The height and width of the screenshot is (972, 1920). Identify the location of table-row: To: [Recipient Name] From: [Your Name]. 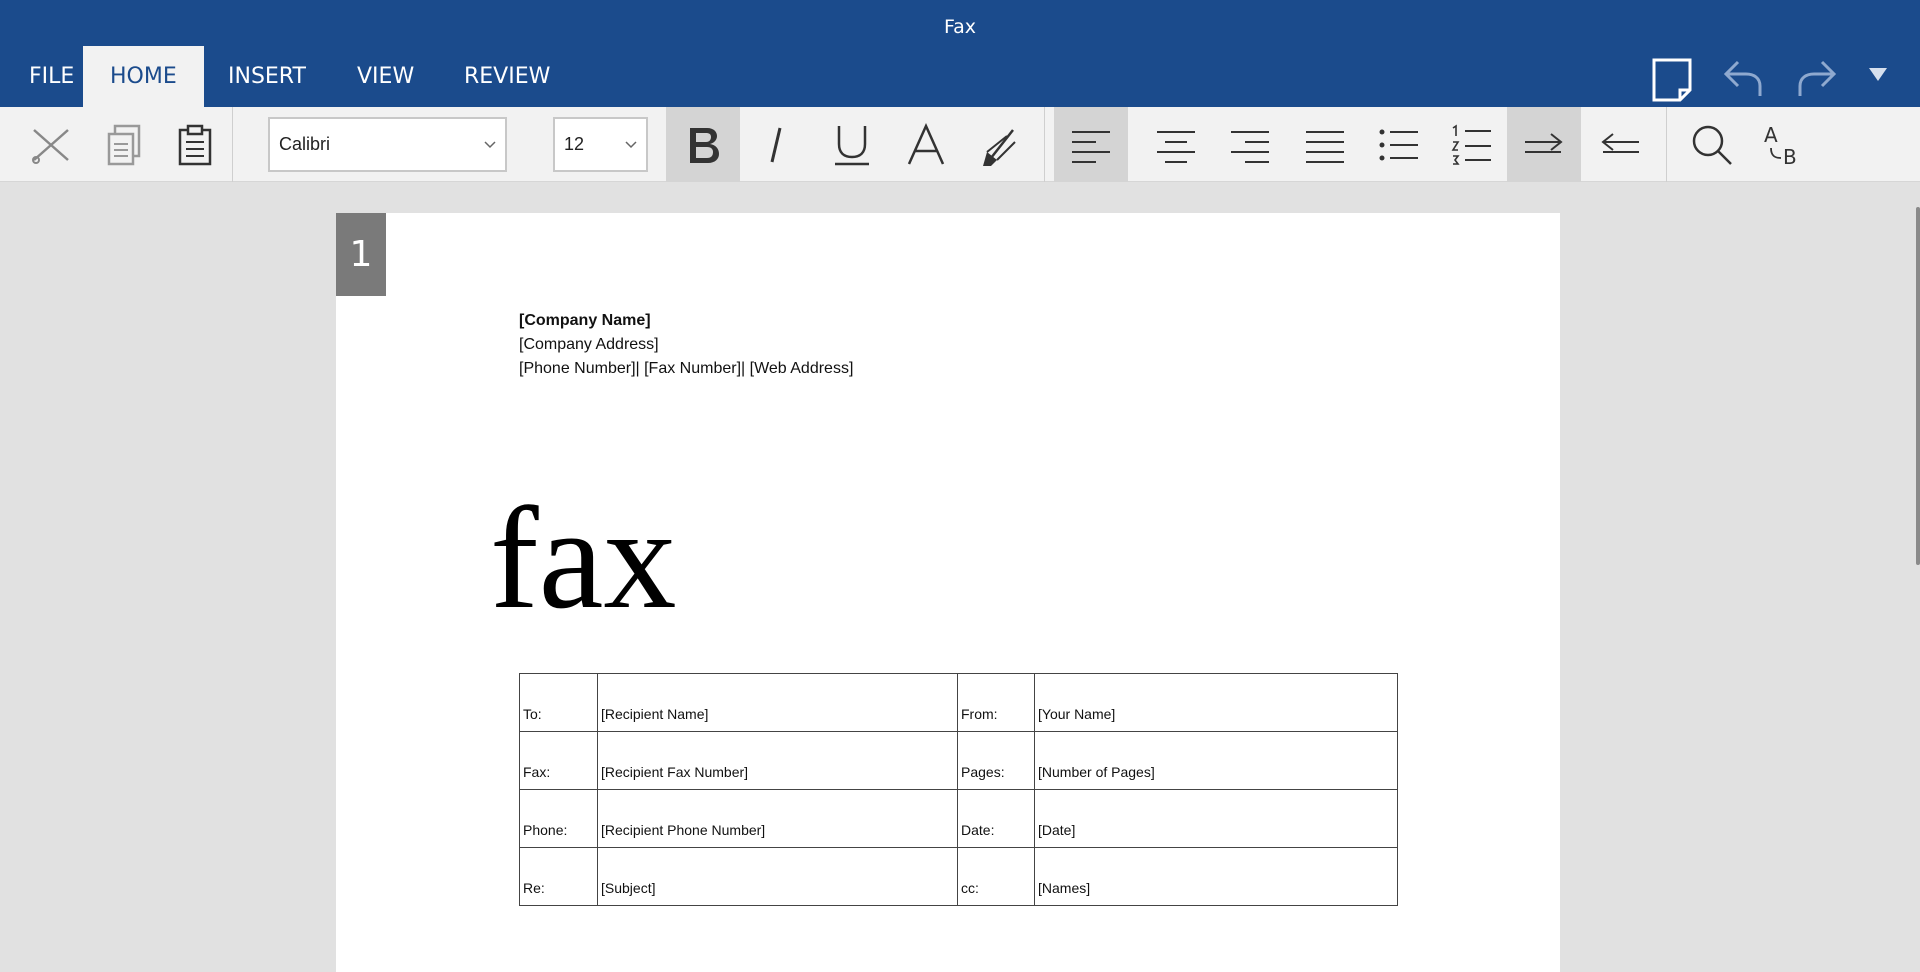
(958, 702).